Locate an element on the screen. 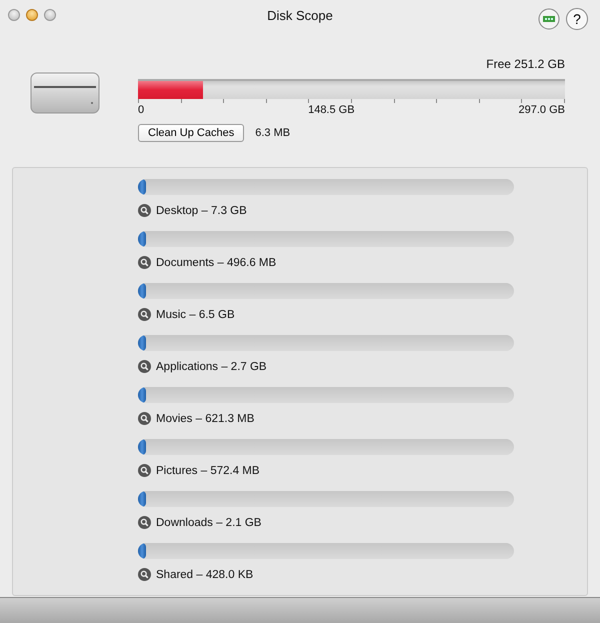  folder-label: Music – 6.5 GB is located at coordinates (195, 314).